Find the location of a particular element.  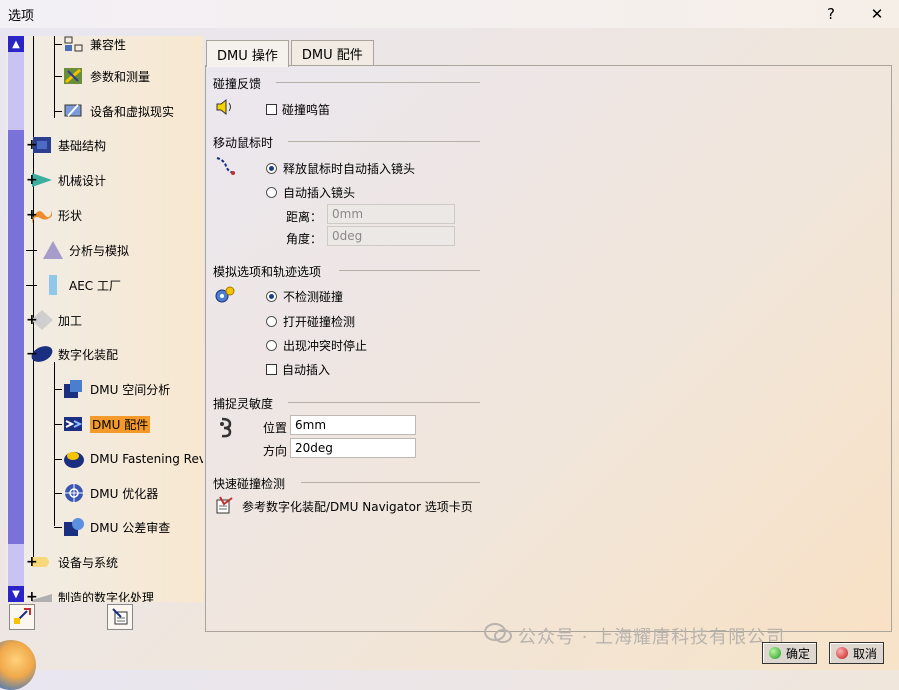

auto-insert-camera-radio: 自动插入镜头 is located at coordinates (310, 192).